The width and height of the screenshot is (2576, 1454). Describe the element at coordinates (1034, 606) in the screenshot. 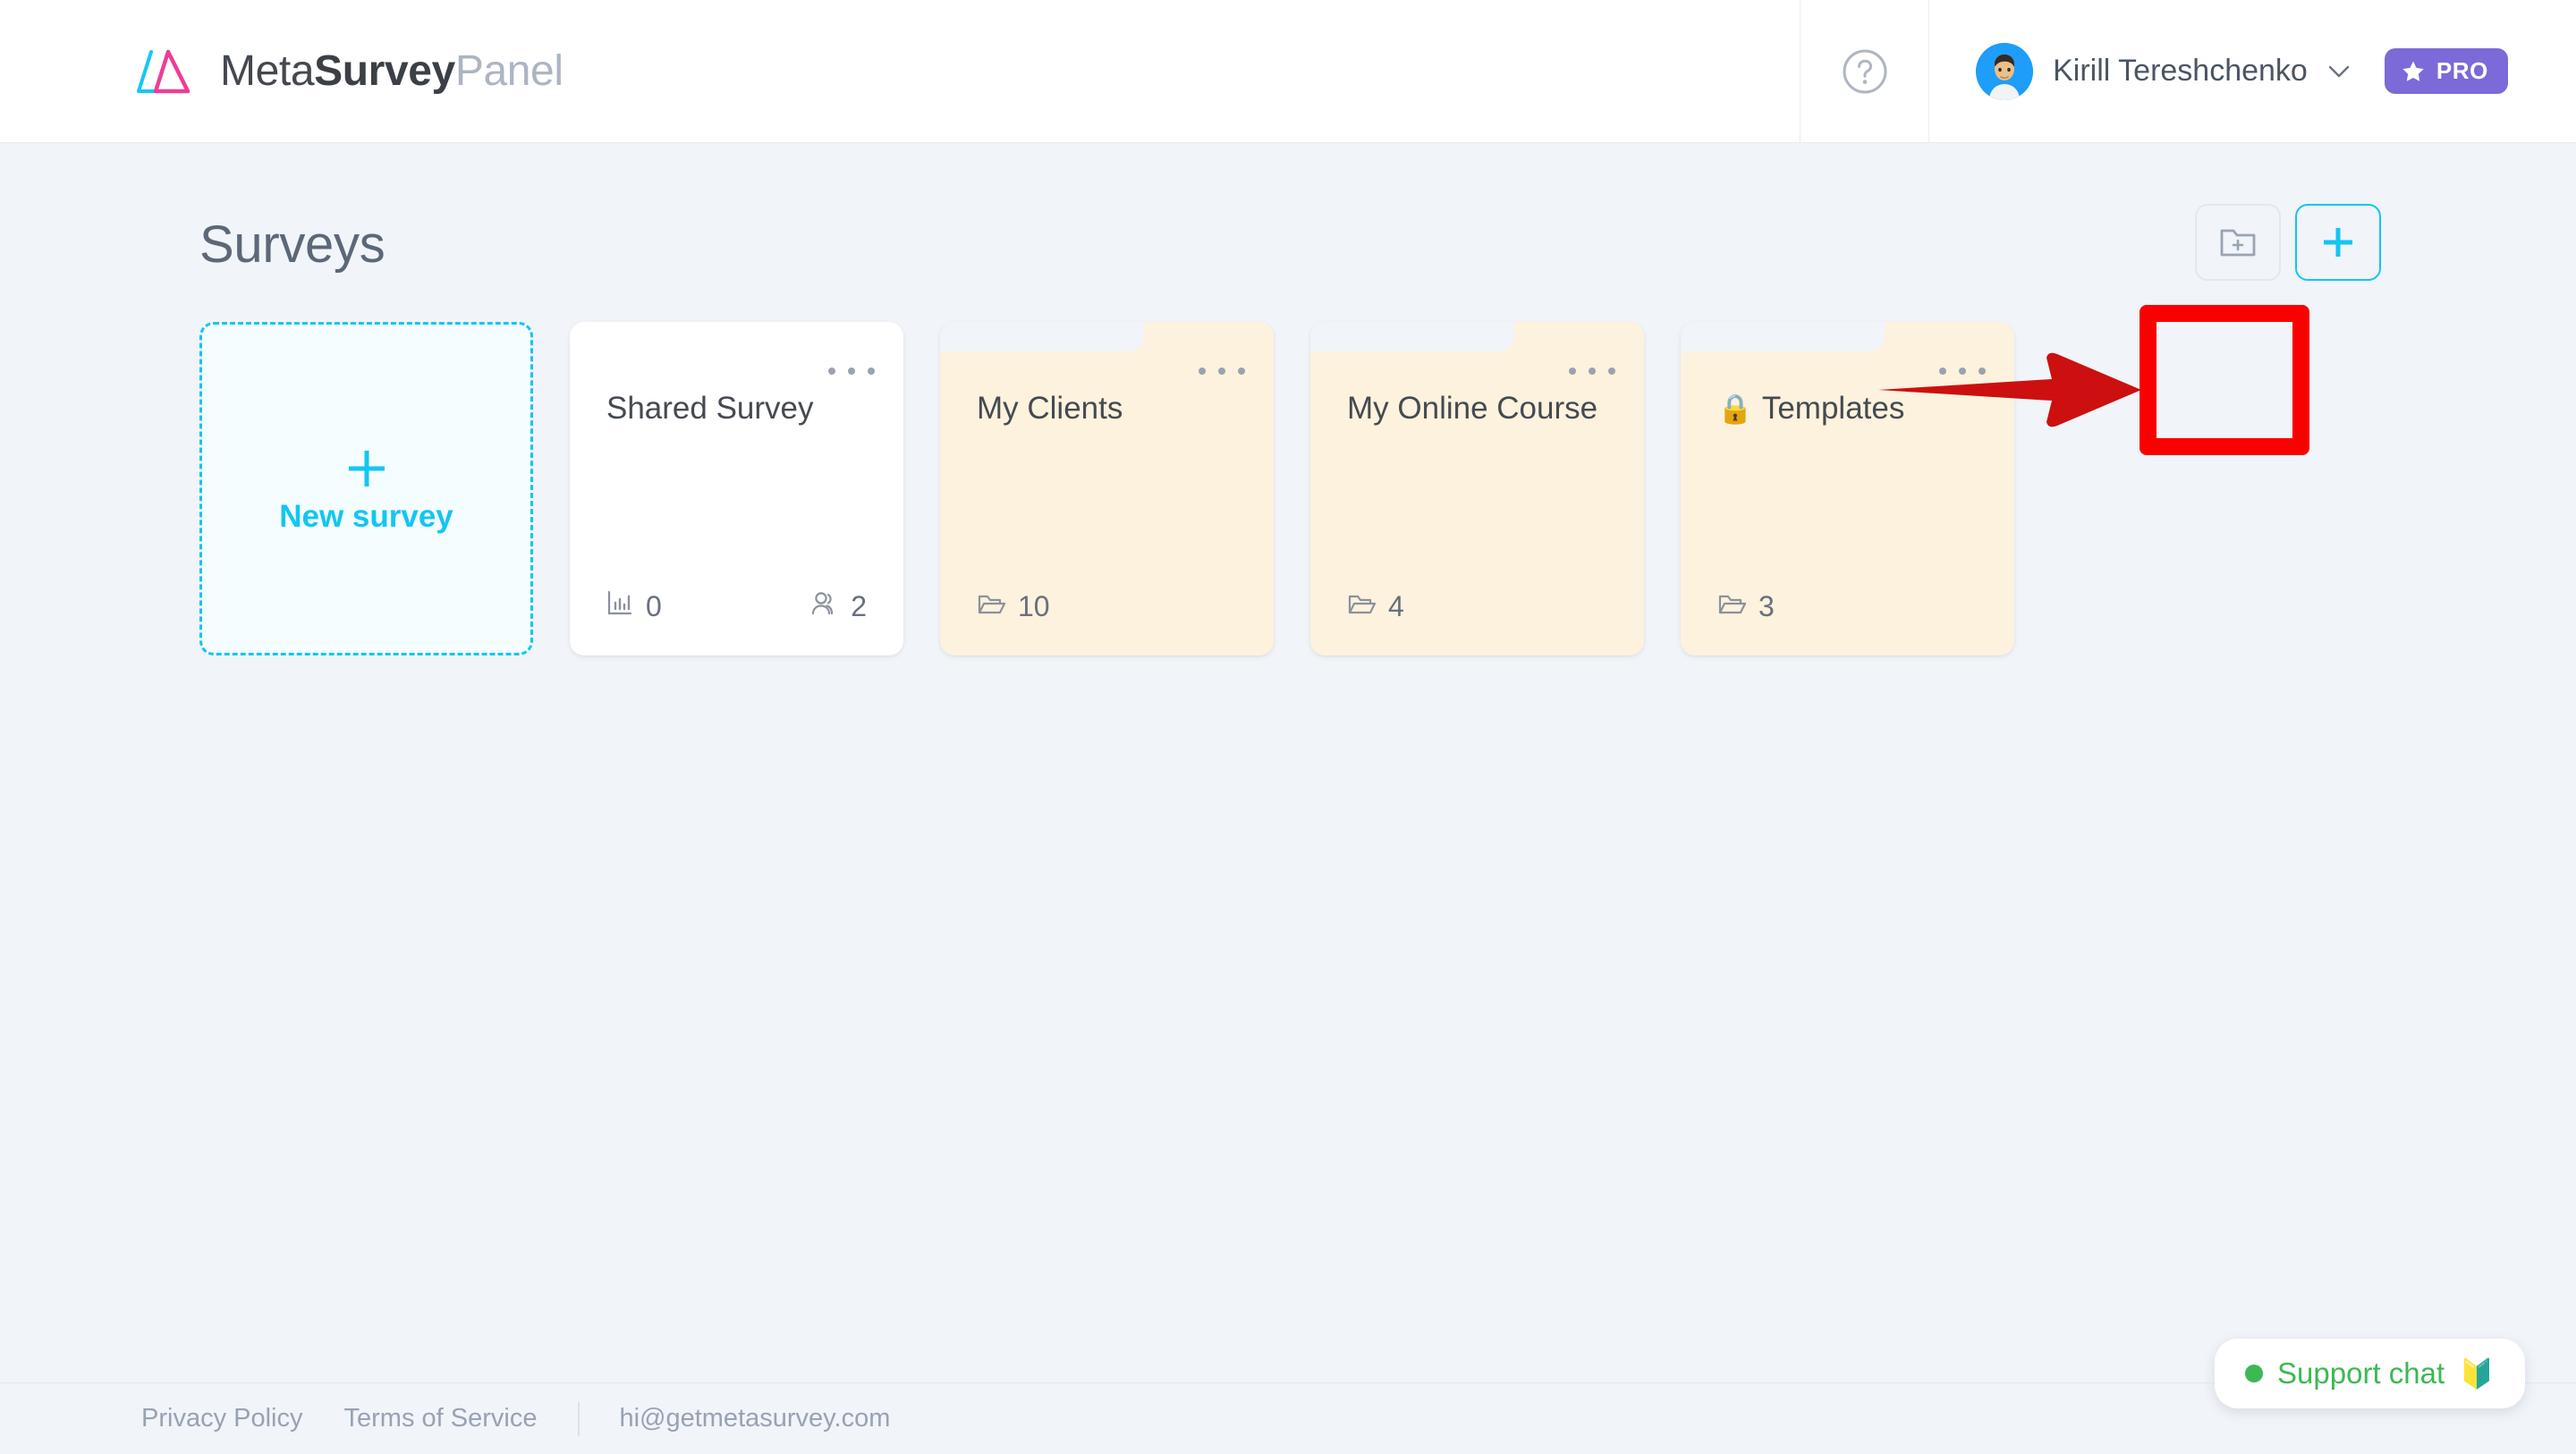

I see `card-stat-items-value: 10` at that location.